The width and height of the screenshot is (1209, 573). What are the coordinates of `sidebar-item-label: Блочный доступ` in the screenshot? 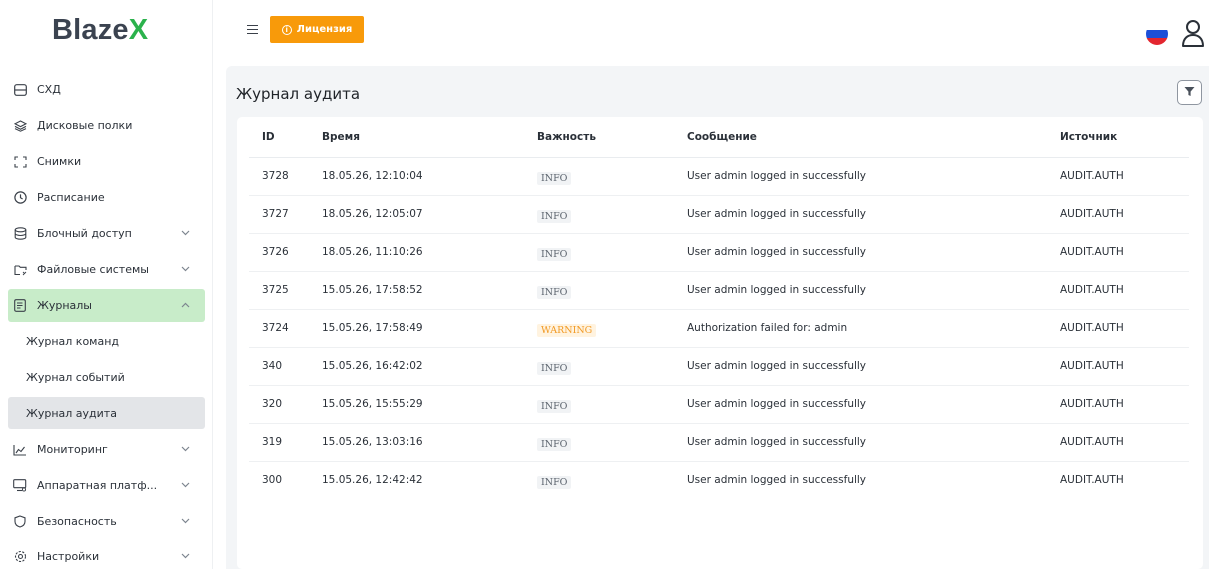 It's located at (84, 233).